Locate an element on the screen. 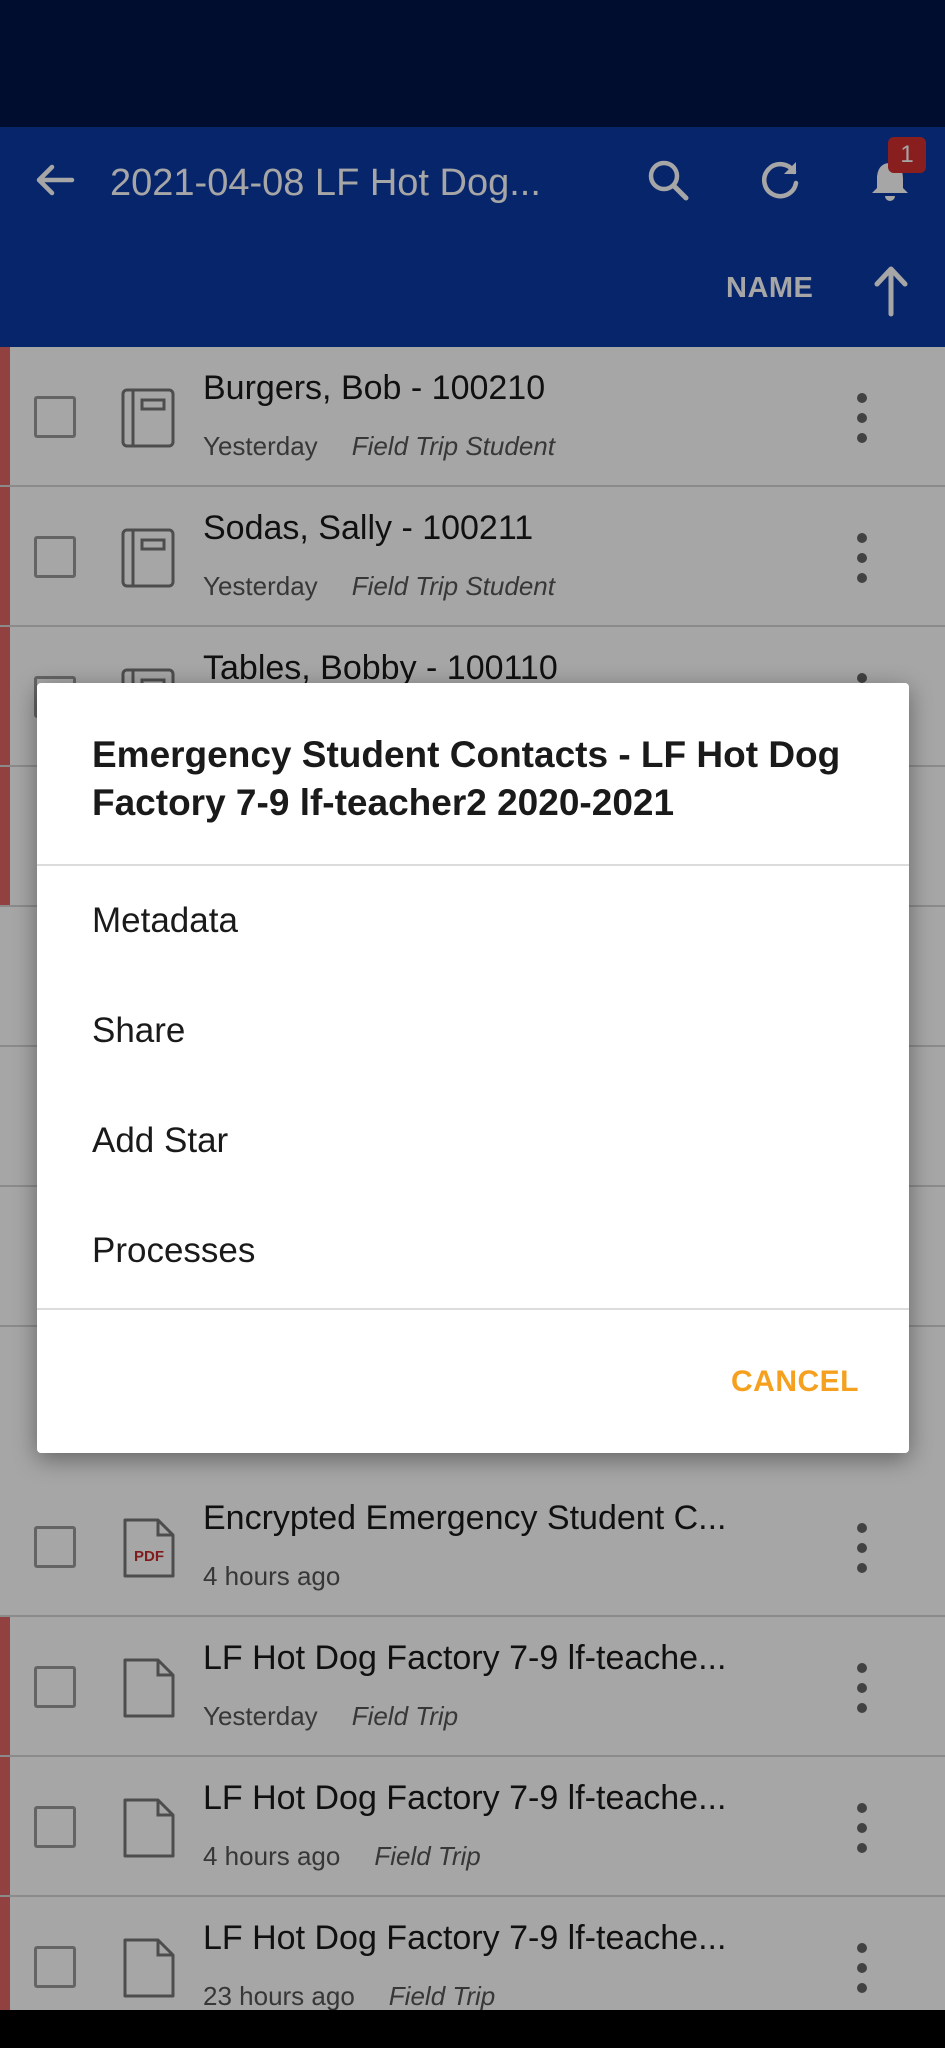 The width and height of the screenshot is (945, 2048). menu-item-metadata: Metadata is located at coordinates (165, 921).